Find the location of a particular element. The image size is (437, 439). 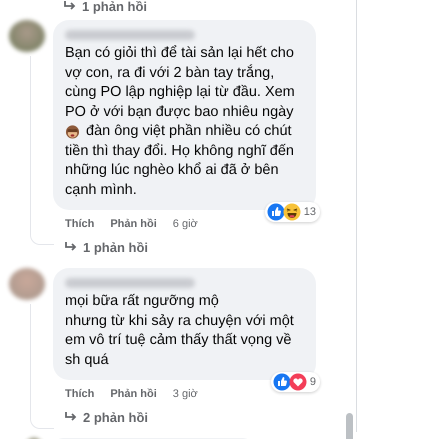

comment-time: 6 giờ is located at coordinates (185, 224).